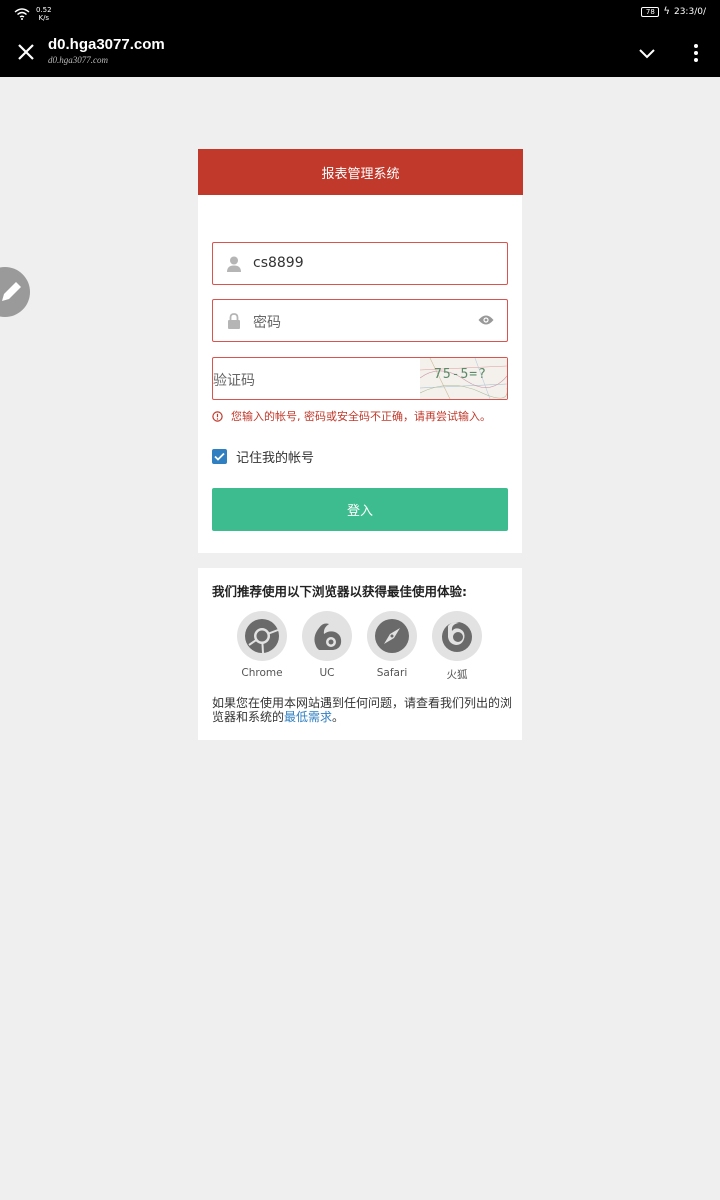  I want to click on browser-label: Safari, so click(392, 673).